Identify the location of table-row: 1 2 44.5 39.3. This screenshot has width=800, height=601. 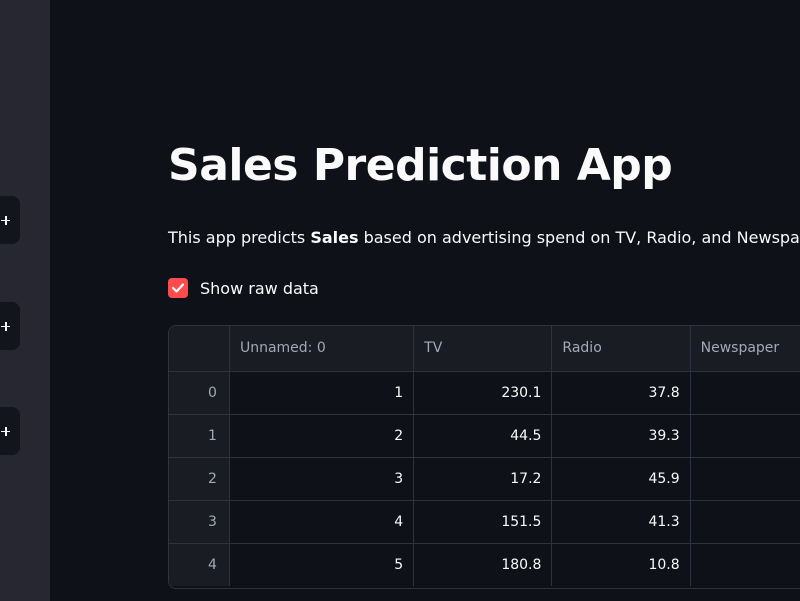
(484, 436).